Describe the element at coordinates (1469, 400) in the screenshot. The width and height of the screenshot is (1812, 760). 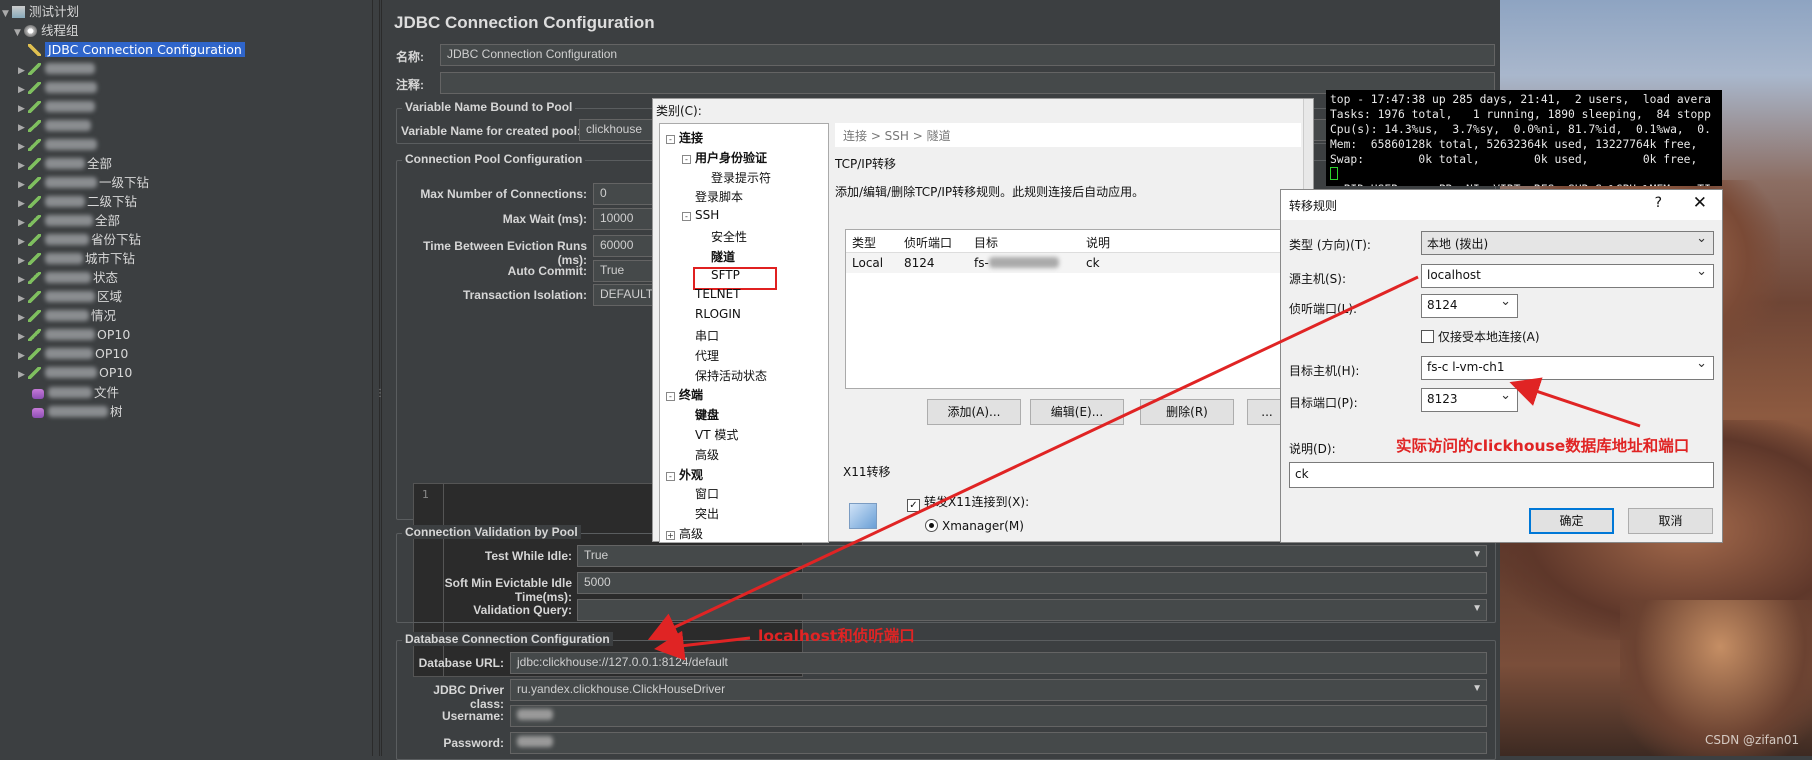
I see `target-port-select: 8123` at that location.